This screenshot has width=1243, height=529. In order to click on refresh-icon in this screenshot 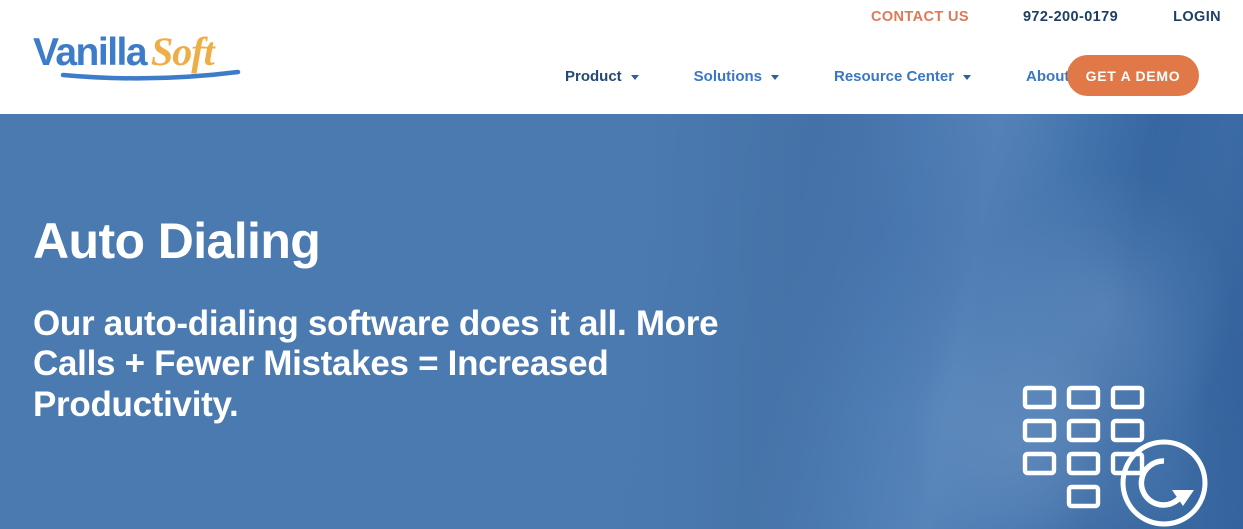, I will do `click(1164, 483)`.